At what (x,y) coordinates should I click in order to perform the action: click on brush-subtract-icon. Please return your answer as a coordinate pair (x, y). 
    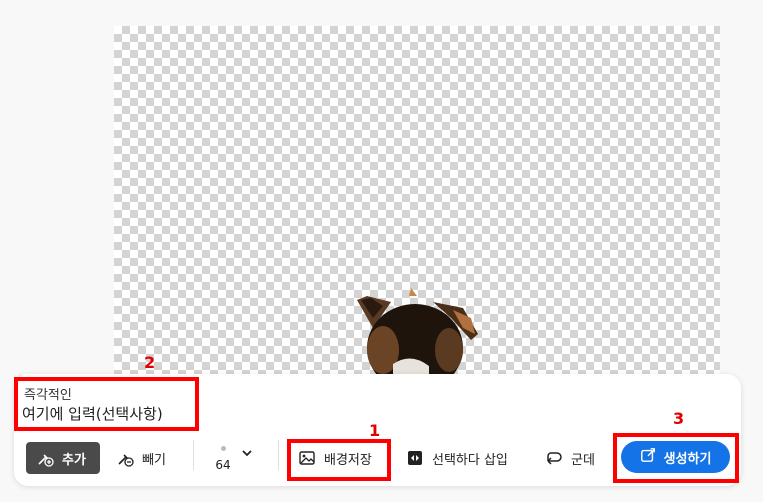
    Looking at the image, I should click on (125, 458).